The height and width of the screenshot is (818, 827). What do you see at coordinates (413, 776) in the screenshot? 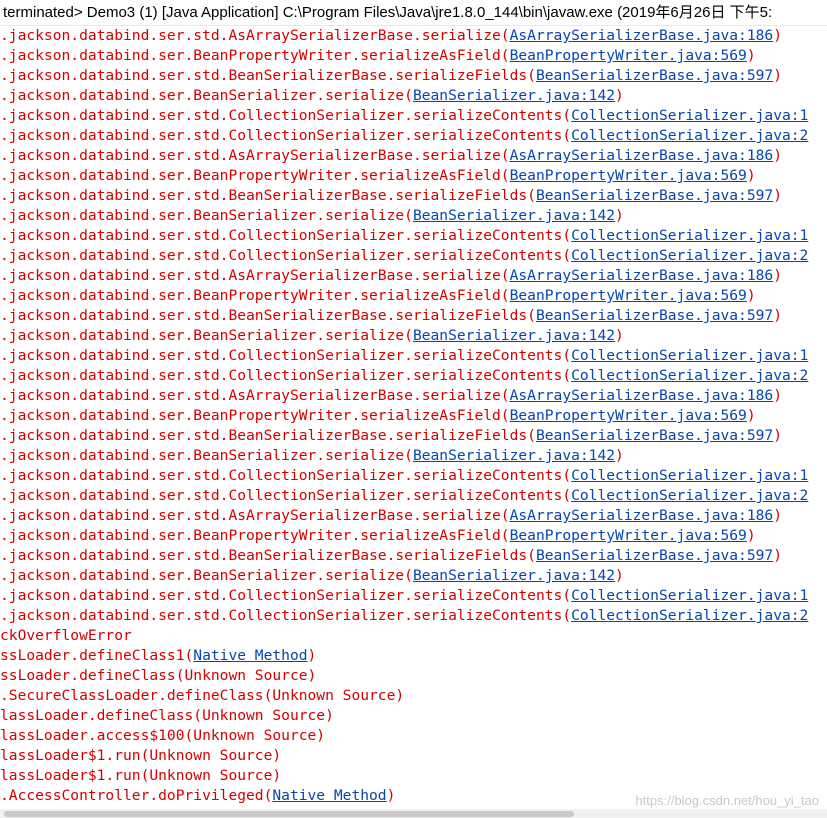
I see `stack-trace-line: lassLoader$1.run(Unknown Source)` at bounding box center [413, 776].